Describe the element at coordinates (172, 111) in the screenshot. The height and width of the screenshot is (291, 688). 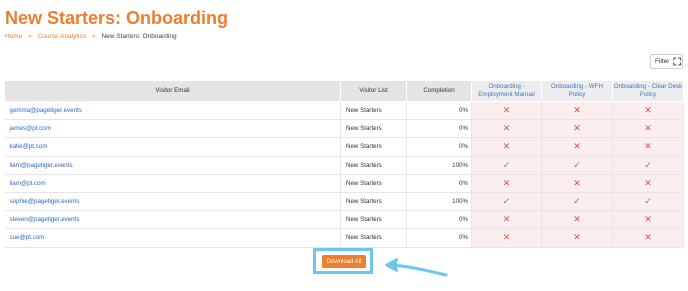
I see `visitor-email-link: gemma@pagetiger.events` at that location.